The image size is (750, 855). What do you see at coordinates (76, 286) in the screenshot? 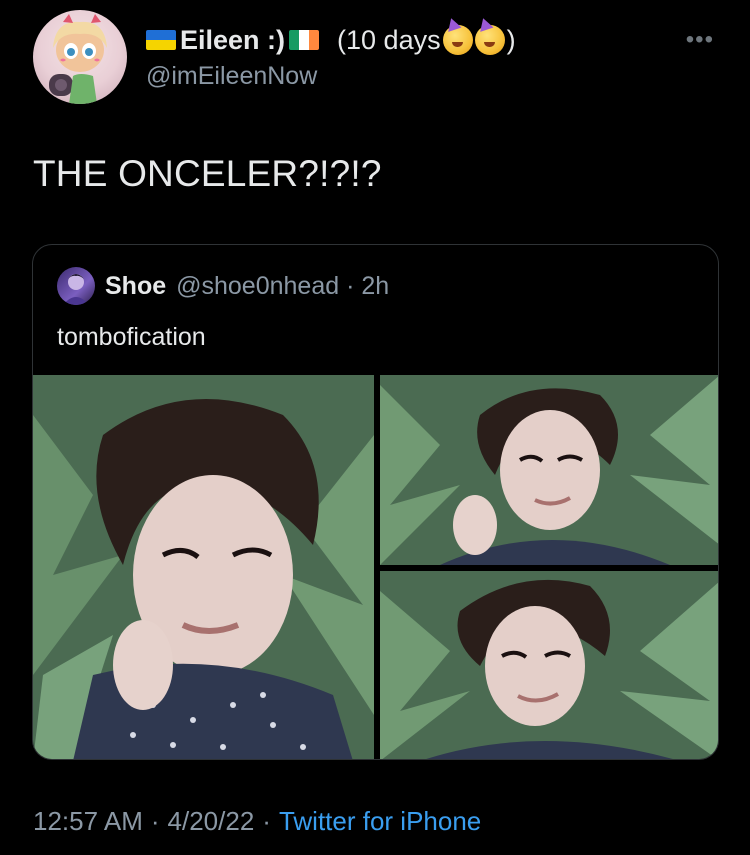
I see `quoted-avatar` at bounding box center [76, 286].